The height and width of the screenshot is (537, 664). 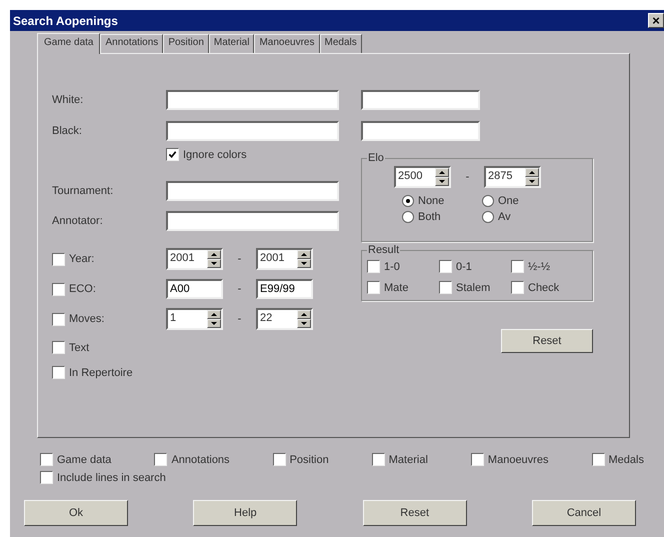 What do you see at coordinates (309, 460) in the screenshot?
I see `checkbox-label: Position` at bounding box center [309, 460].